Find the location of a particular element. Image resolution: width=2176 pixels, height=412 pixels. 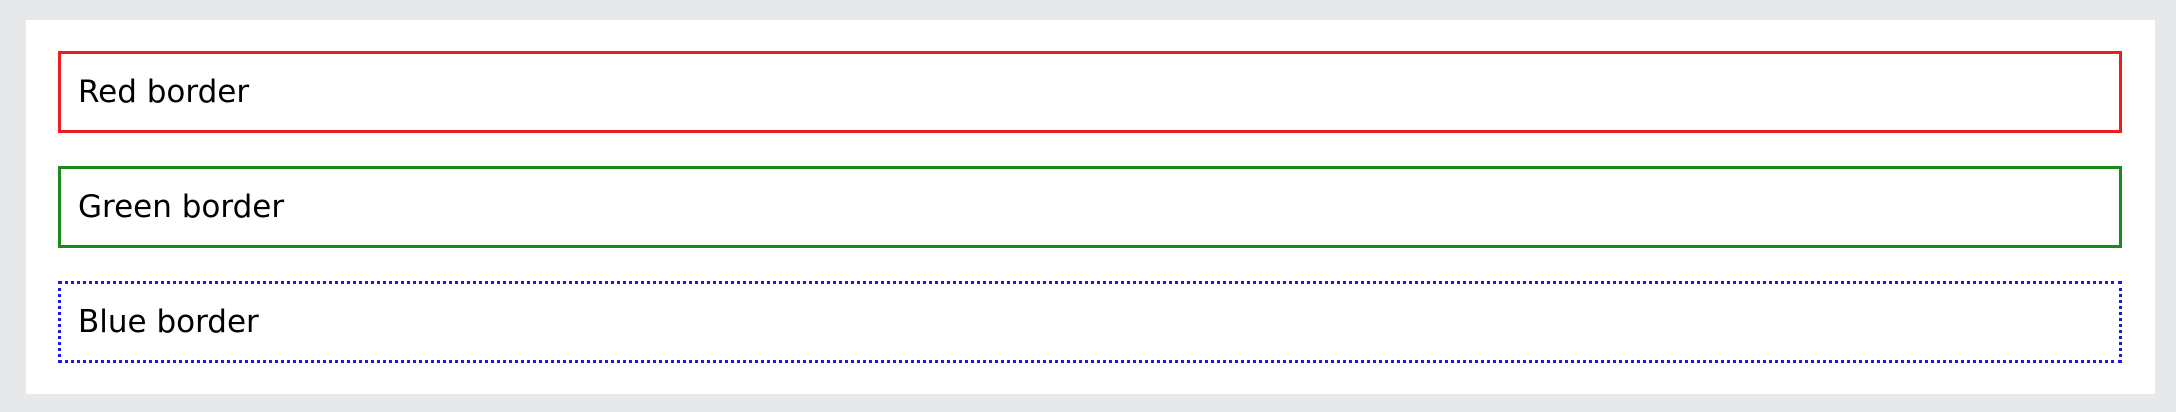

green-border-label: Green border is located at coordinates (181, 206).